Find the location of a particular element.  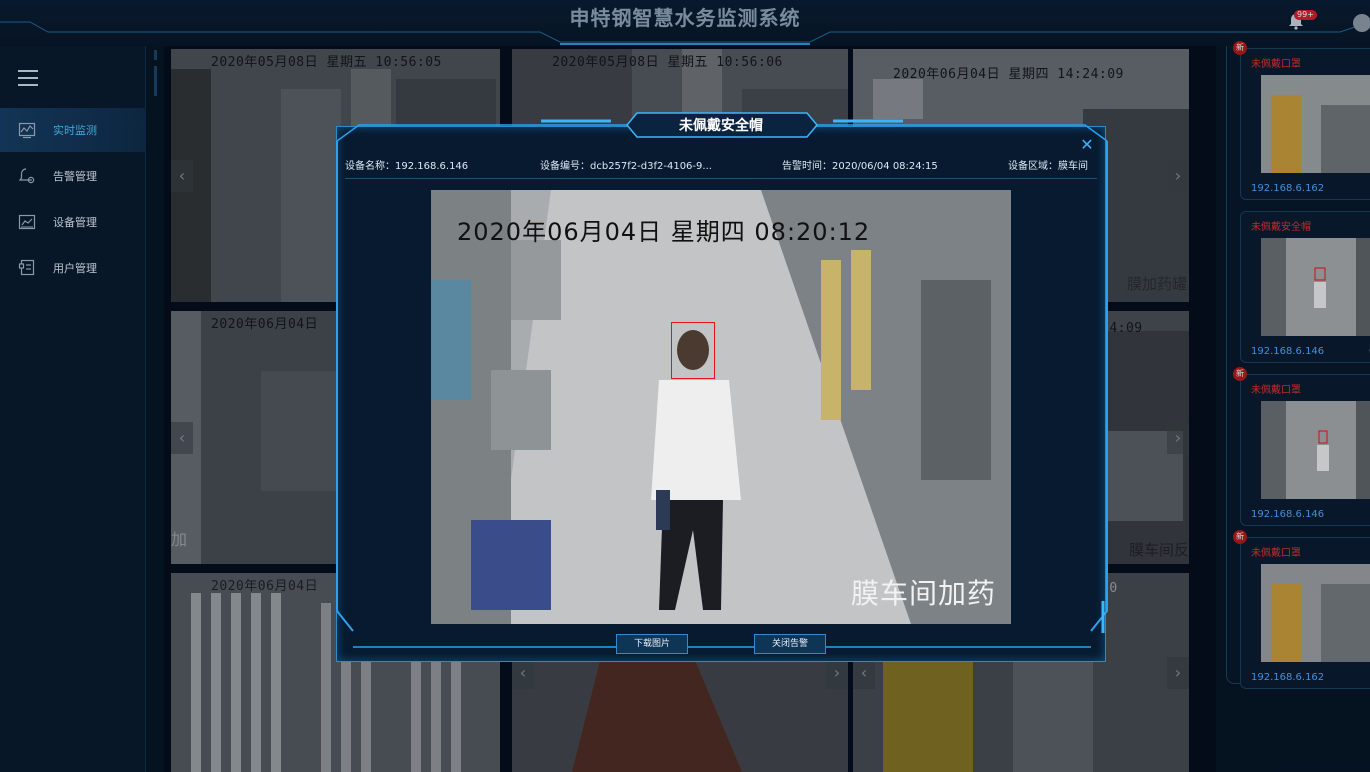

device-name-label: 设备名称： is located at coordinates (370, 166).